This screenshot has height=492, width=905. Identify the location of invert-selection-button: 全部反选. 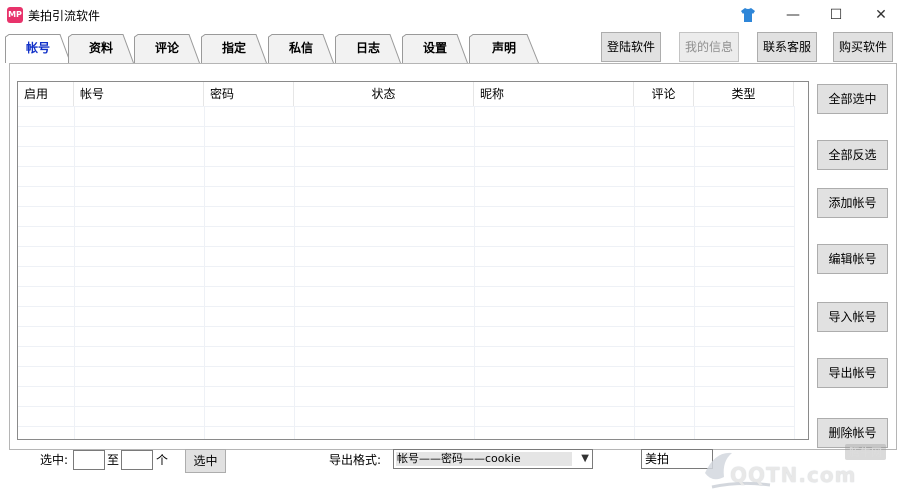
(852, 155).